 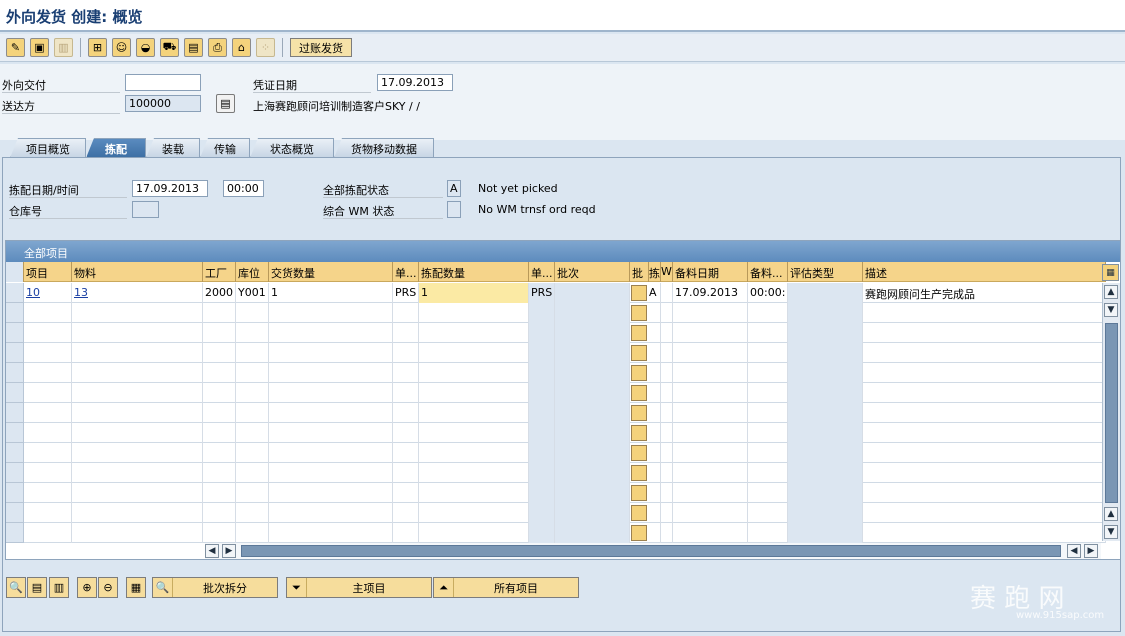 I want to click on column-header: 交货数量, so click(x=331, y=272).